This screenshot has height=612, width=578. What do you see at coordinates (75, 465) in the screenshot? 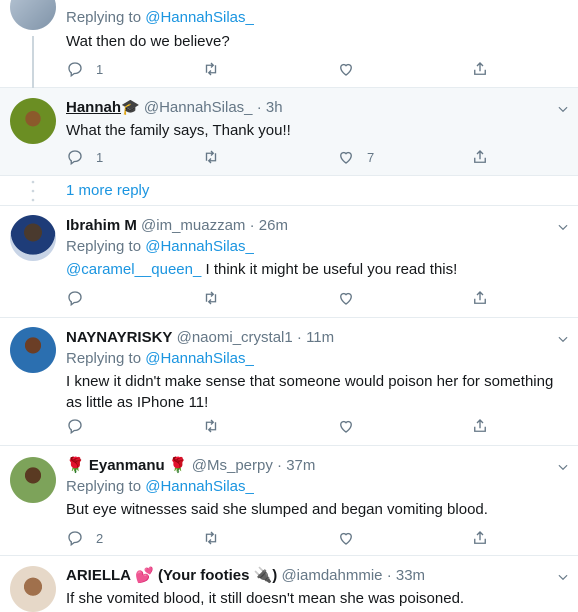
I see `name-emoji: 🌹` at bounding box center [75, 465].